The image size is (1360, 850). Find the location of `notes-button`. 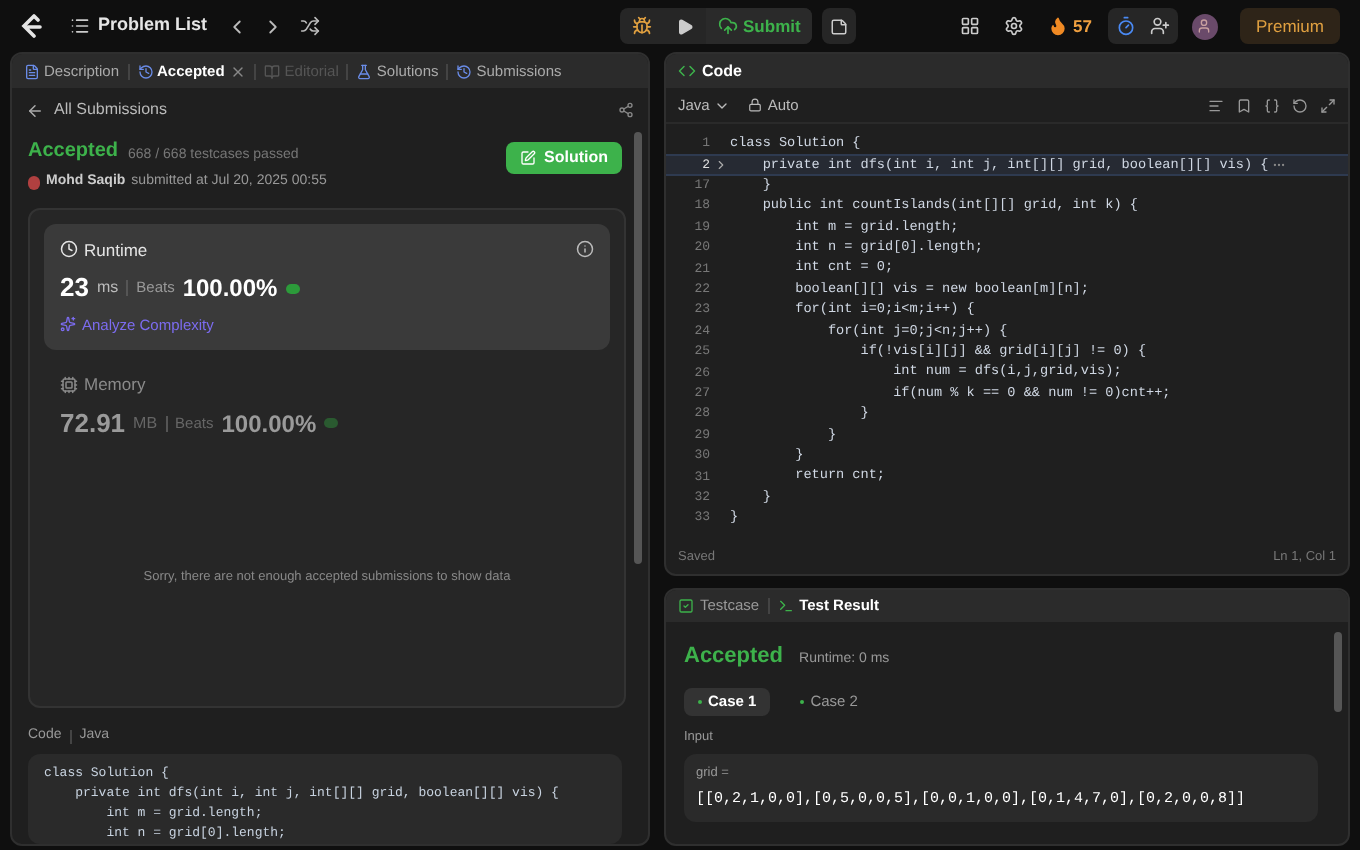

notes-button is located at coordinates (839, 26).